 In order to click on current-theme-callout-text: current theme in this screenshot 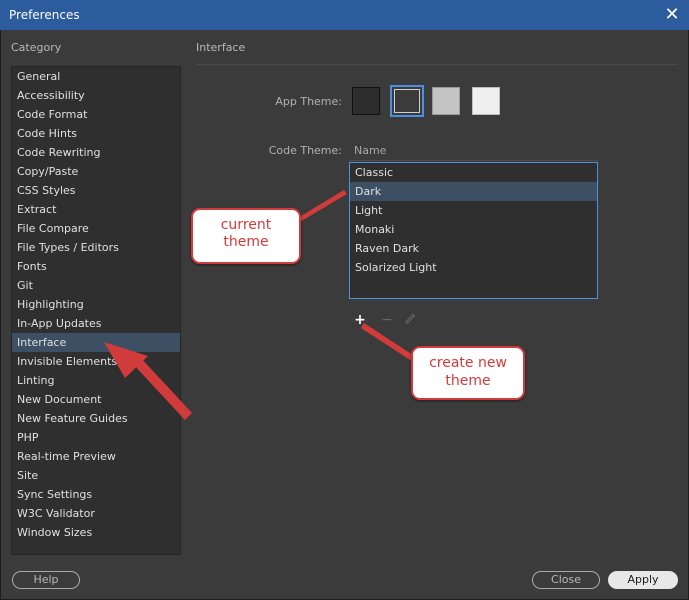, I will do `click(246, 233)`.